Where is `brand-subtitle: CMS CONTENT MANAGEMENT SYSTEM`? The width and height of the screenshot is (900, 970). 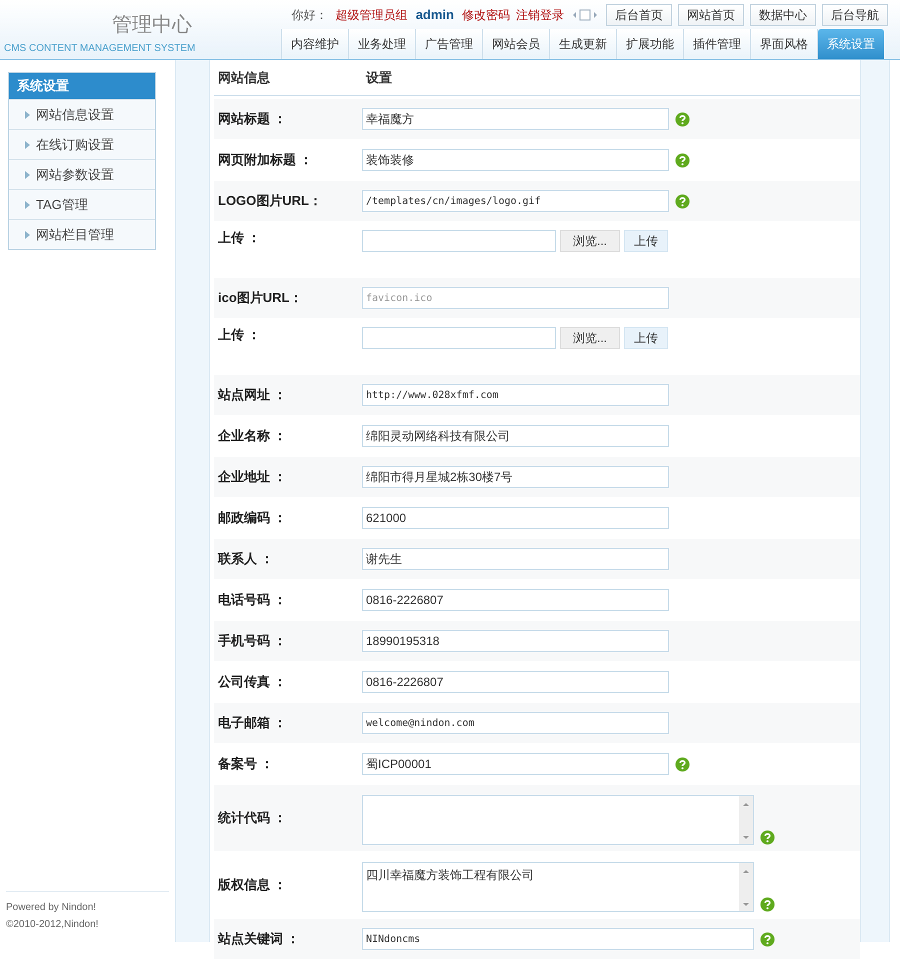 brand-subtitle: CMS CONTENT MANAGEMENT SYSTEM is located at coordinates (99, 49).